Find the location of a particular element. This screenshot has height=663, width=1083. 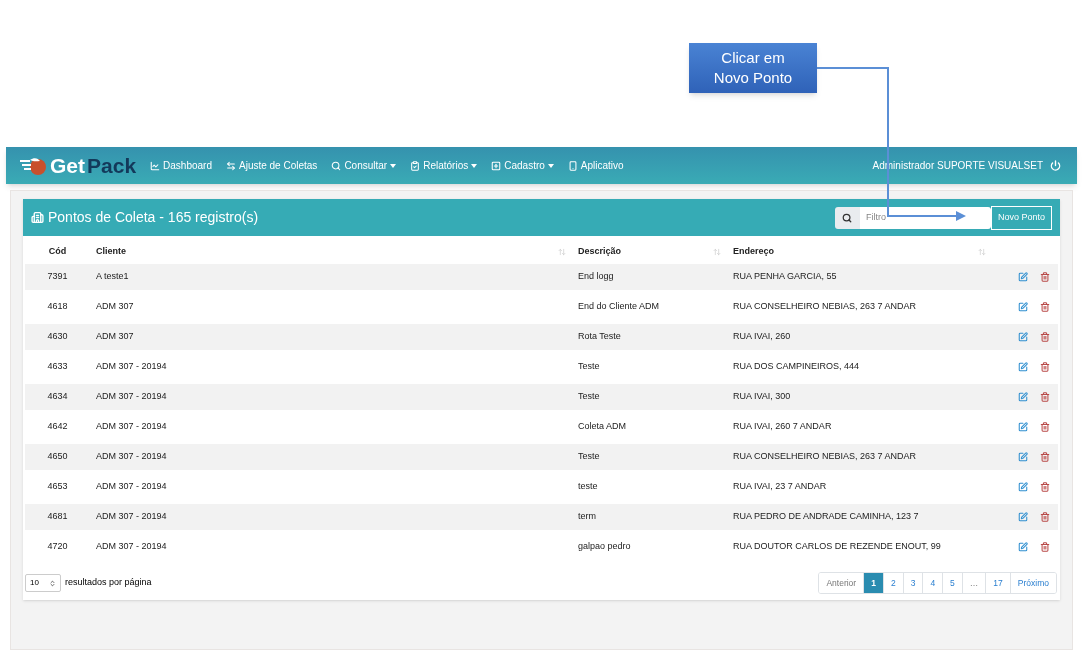

page-button: 1 is located at coordinates (873, 583).